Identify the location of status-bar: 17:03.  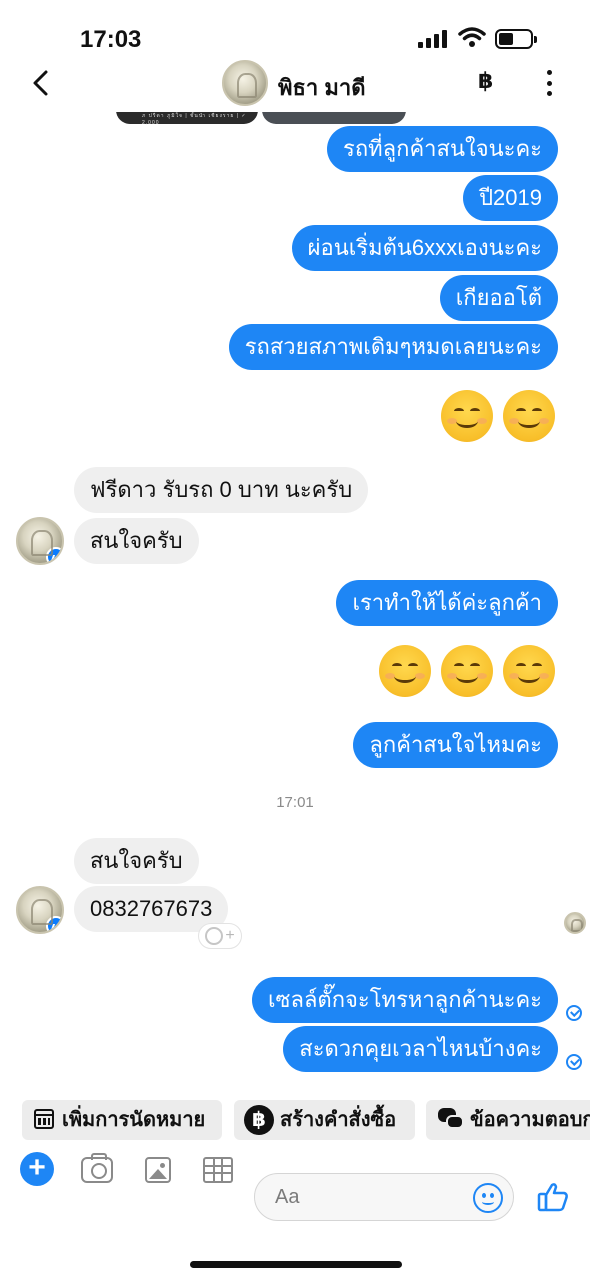
(295, 32).